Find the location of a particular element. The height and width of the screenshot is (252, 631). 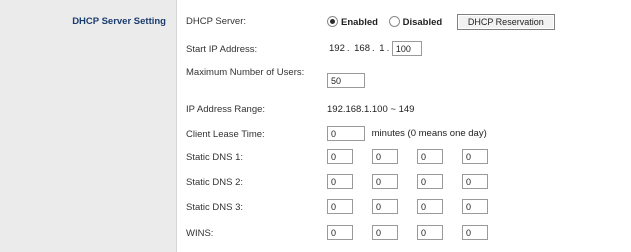

static-dns1-label: Static DNS 1: is located at coordinates (215, 157).